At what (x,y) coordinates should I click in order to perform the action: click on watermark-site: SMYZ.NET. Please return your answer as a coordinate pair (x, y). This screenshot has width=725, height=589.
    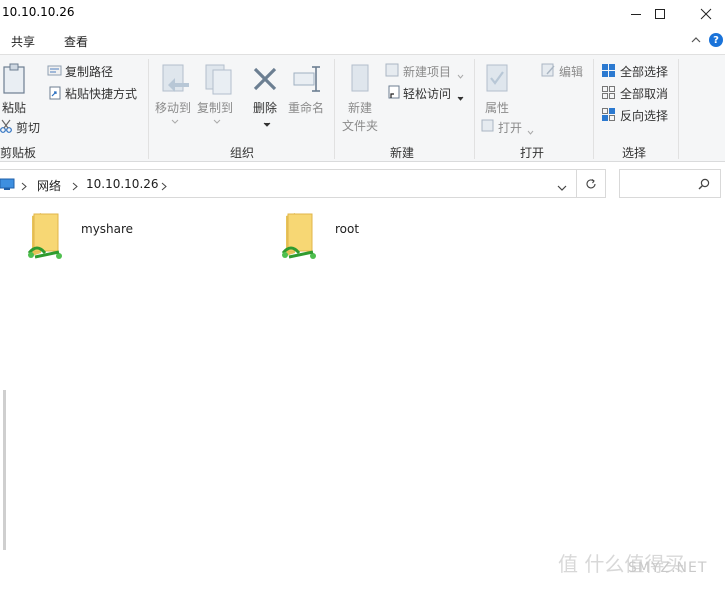
    Looking at the image, I should click on (668, 568).